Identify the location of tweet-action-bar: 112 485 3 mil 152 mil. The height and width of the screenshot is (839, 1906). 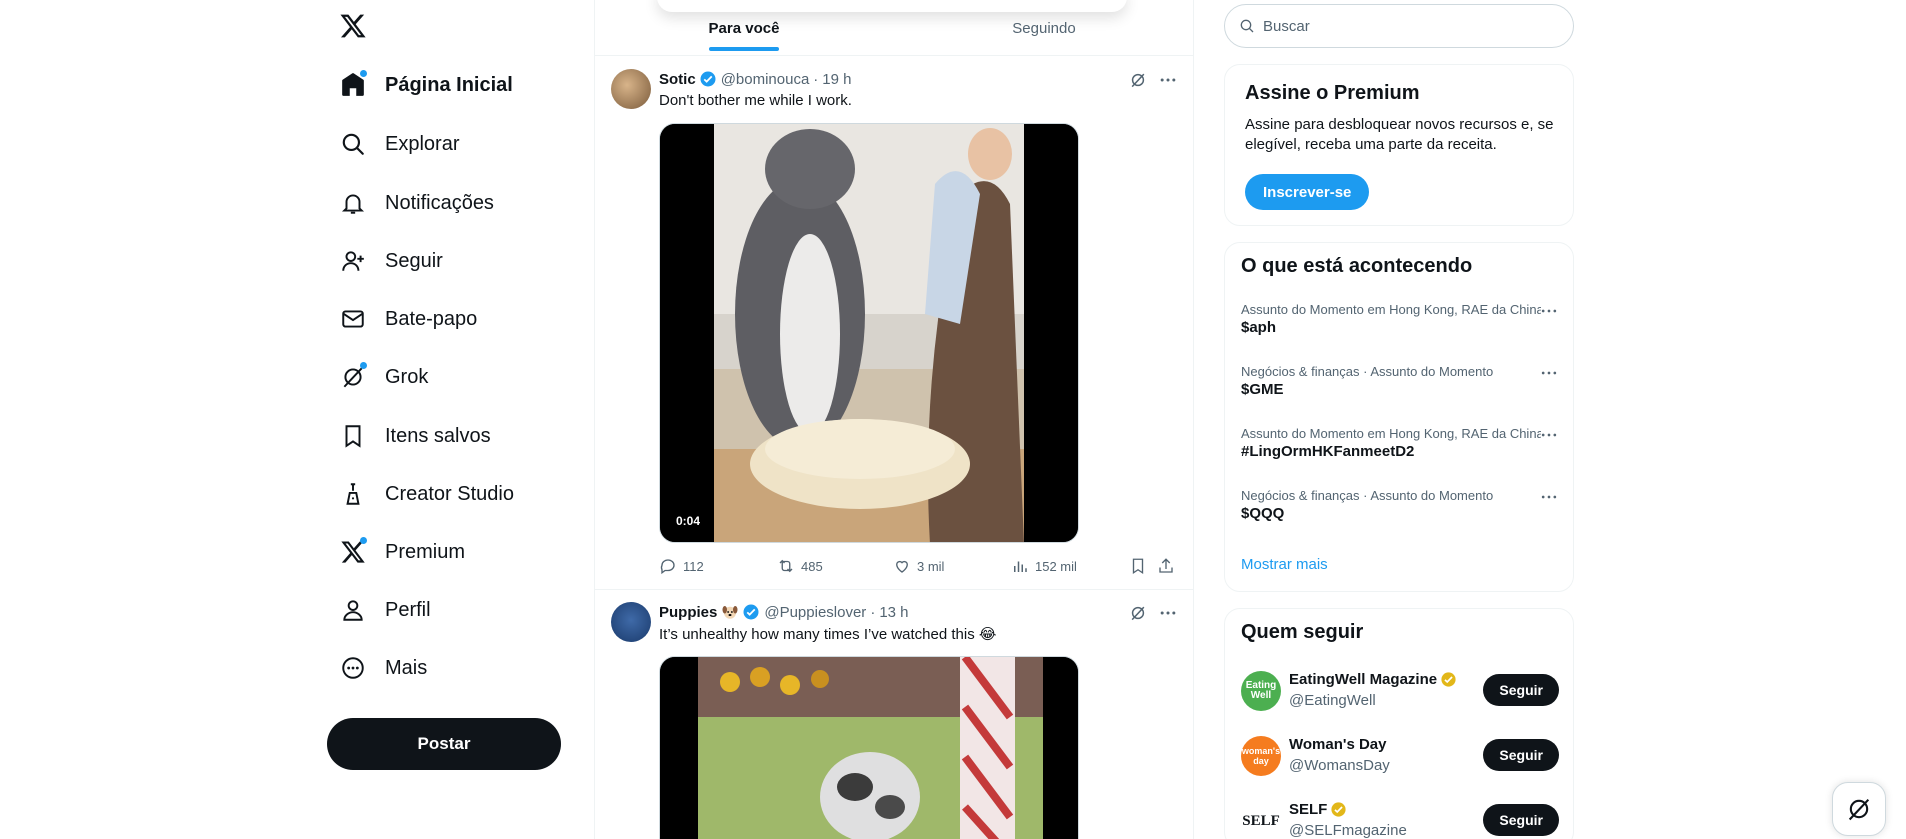
(919, 567).